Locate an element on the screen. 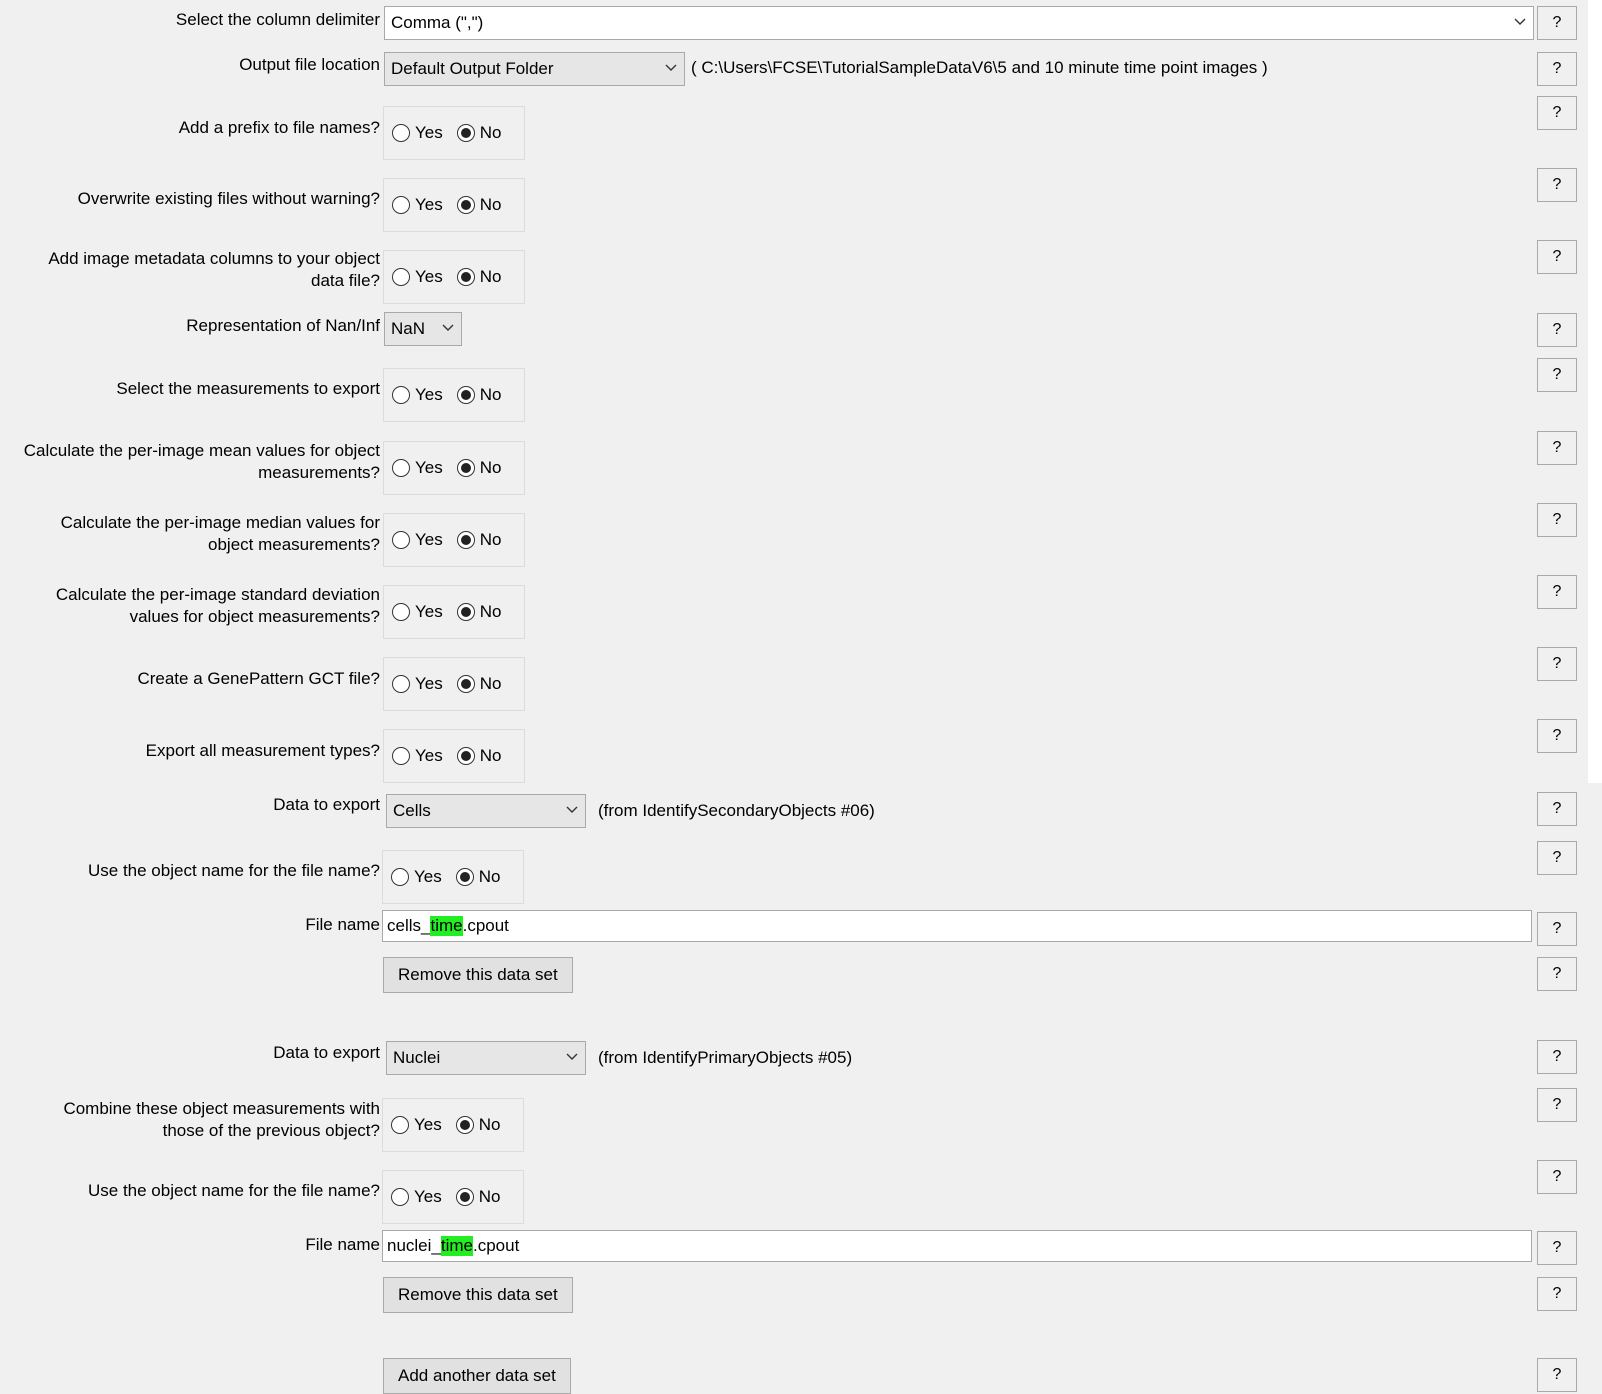  file-name-metadata-tag: time is located at coordinates (456, 1246).